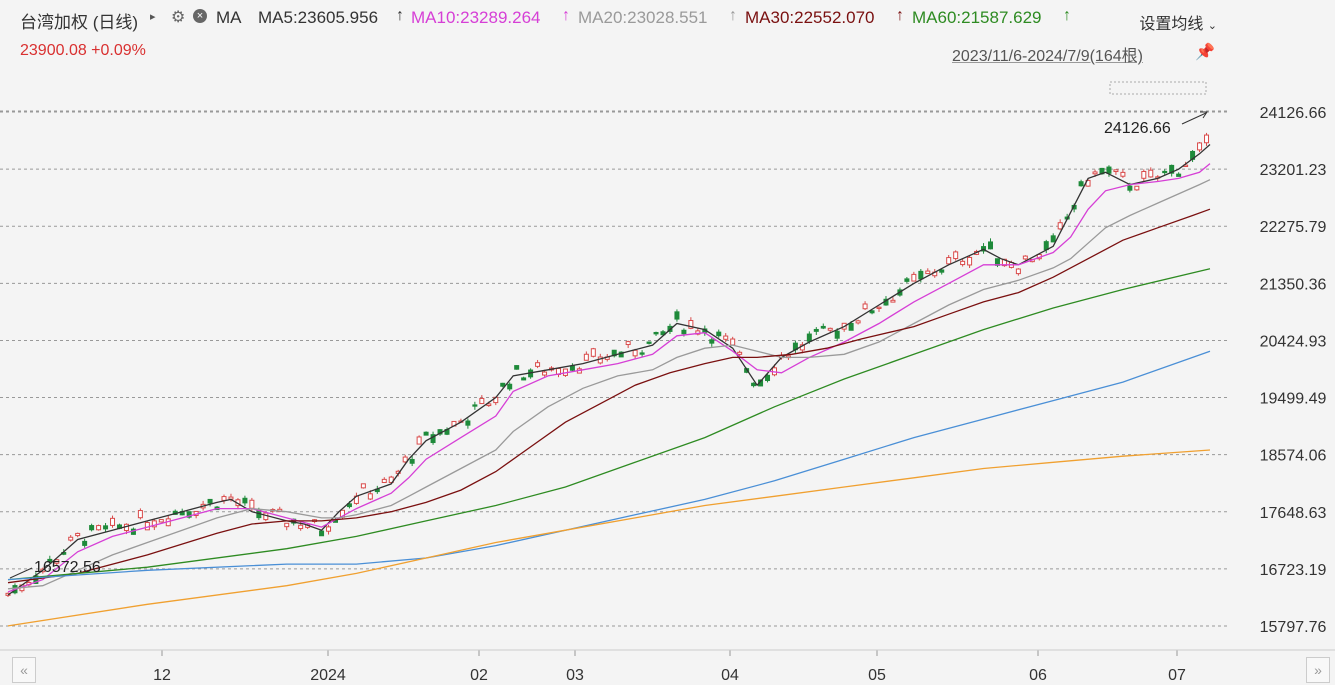 The width and height of the screenshot is (1335, 685). What do you see at coordinates (1293, 113) in the screenshot?
I see `y-tick-label: 24126.66` at bounding box center [1293, 113].